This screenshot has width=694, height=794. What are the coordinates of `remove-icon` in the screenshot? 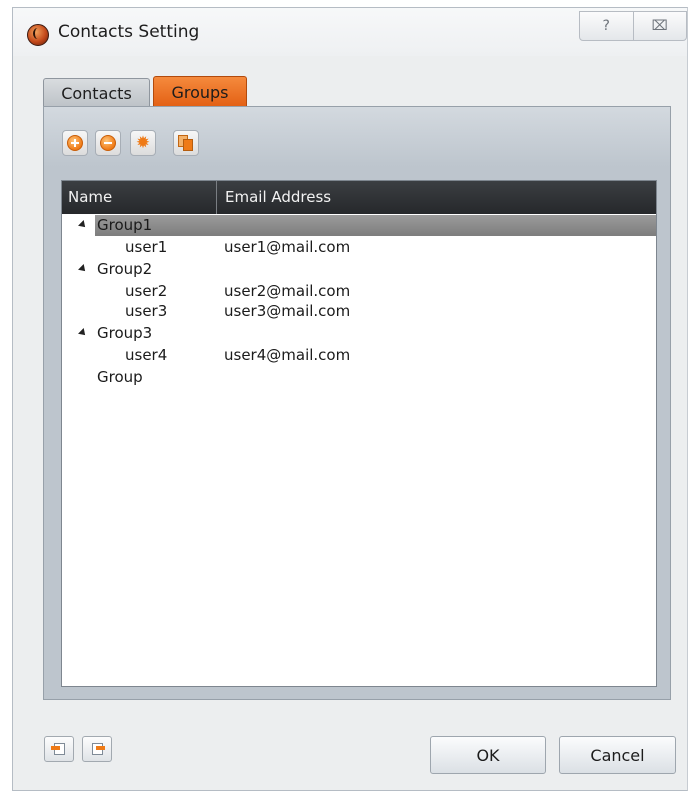 It's located at (108, 143).